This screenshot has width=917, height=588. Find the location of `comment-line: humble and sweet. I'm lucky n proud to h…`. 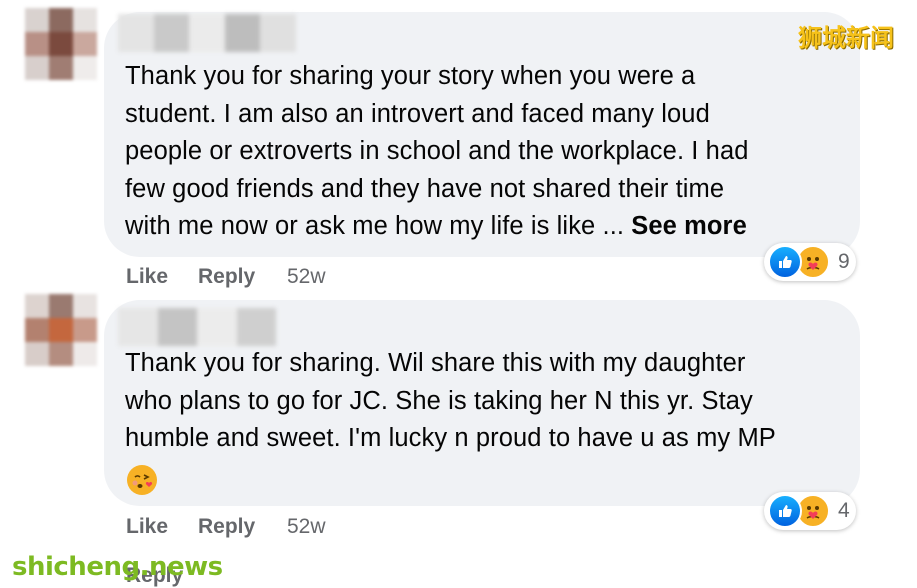

comment-line: humble and sweet. I'm lucky n proud to h… is located at coordinates (450, 438).